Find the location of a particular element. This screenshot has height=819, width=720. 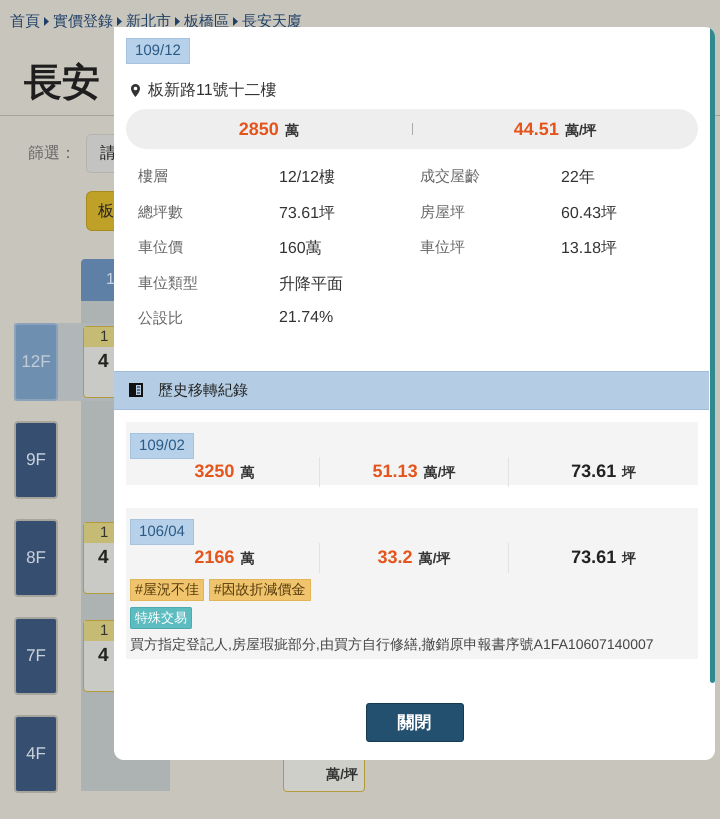

close-button: 關閉 is located at coordinates (415, 722).